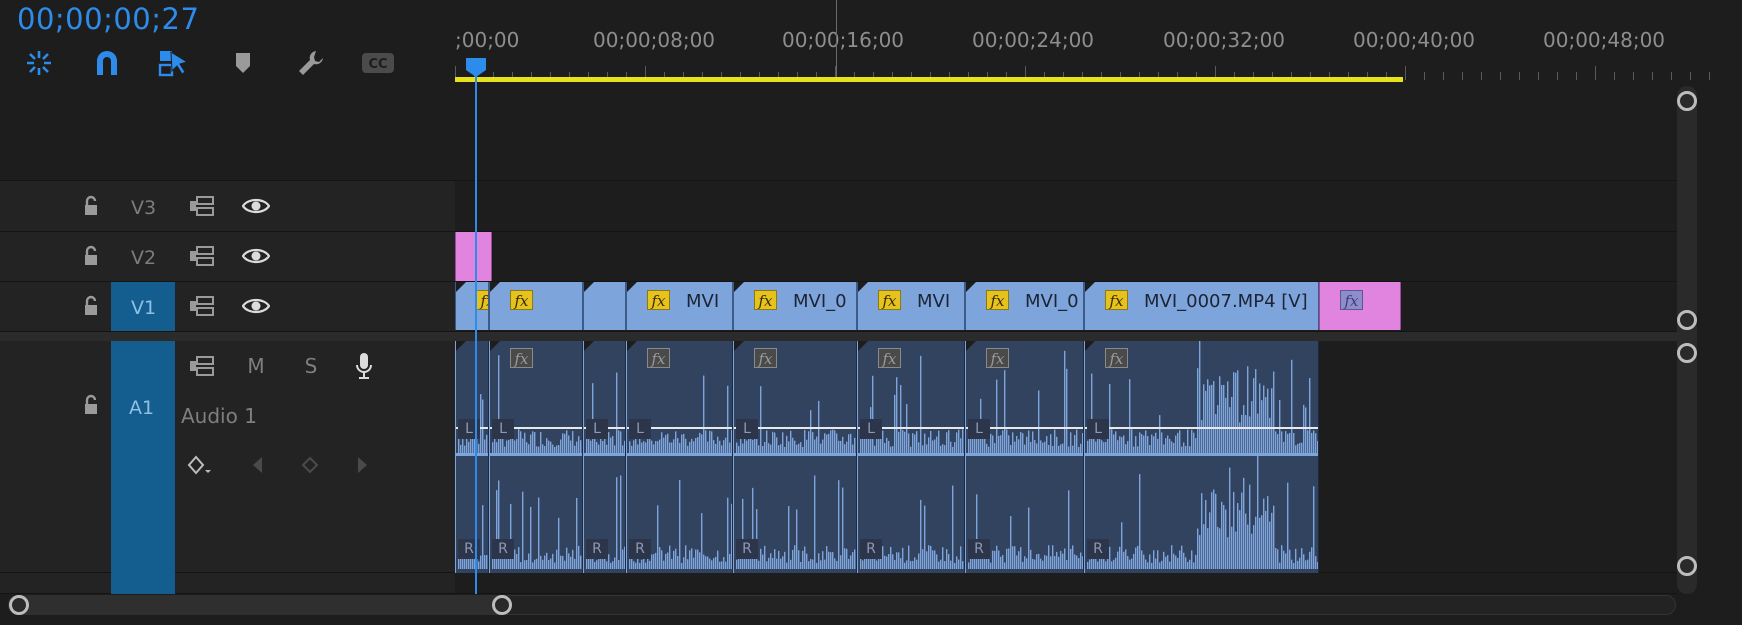 Image resolution: width=1742 pixels, height=625 pixels. I want to click on toggle-output-v3-eye-icon, so click(256, 206).